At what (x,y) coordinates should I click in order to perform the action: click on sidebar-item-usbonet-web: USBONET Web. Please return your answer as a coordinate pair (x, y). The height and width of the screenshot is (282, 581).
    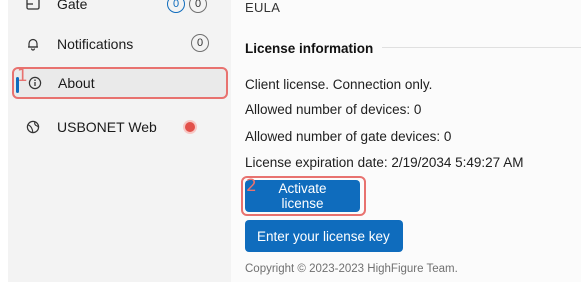
    Looking at the image, I should click on (118, 127).